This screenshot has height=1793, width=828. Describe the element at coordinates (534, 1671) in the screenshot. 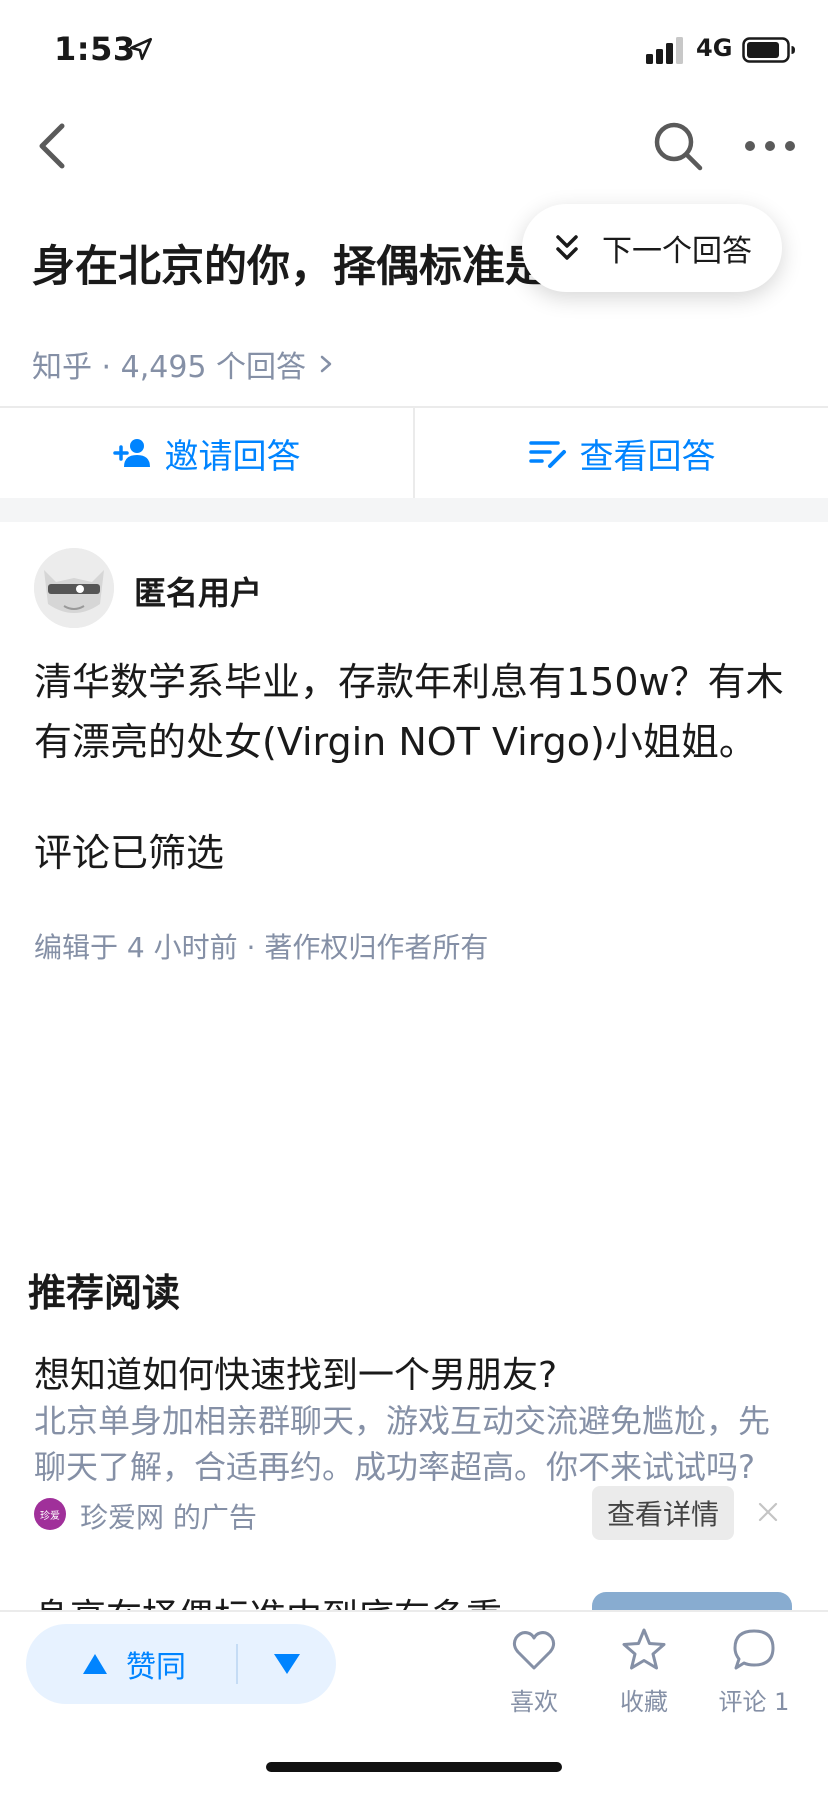

I see `like-button: 喜欢` at that location.